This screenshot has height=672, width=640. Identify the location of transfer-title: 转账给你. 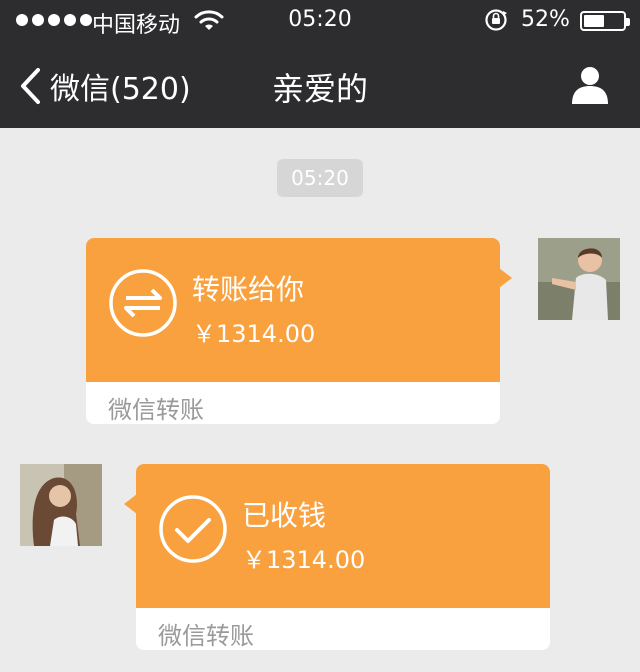
(248, 289).